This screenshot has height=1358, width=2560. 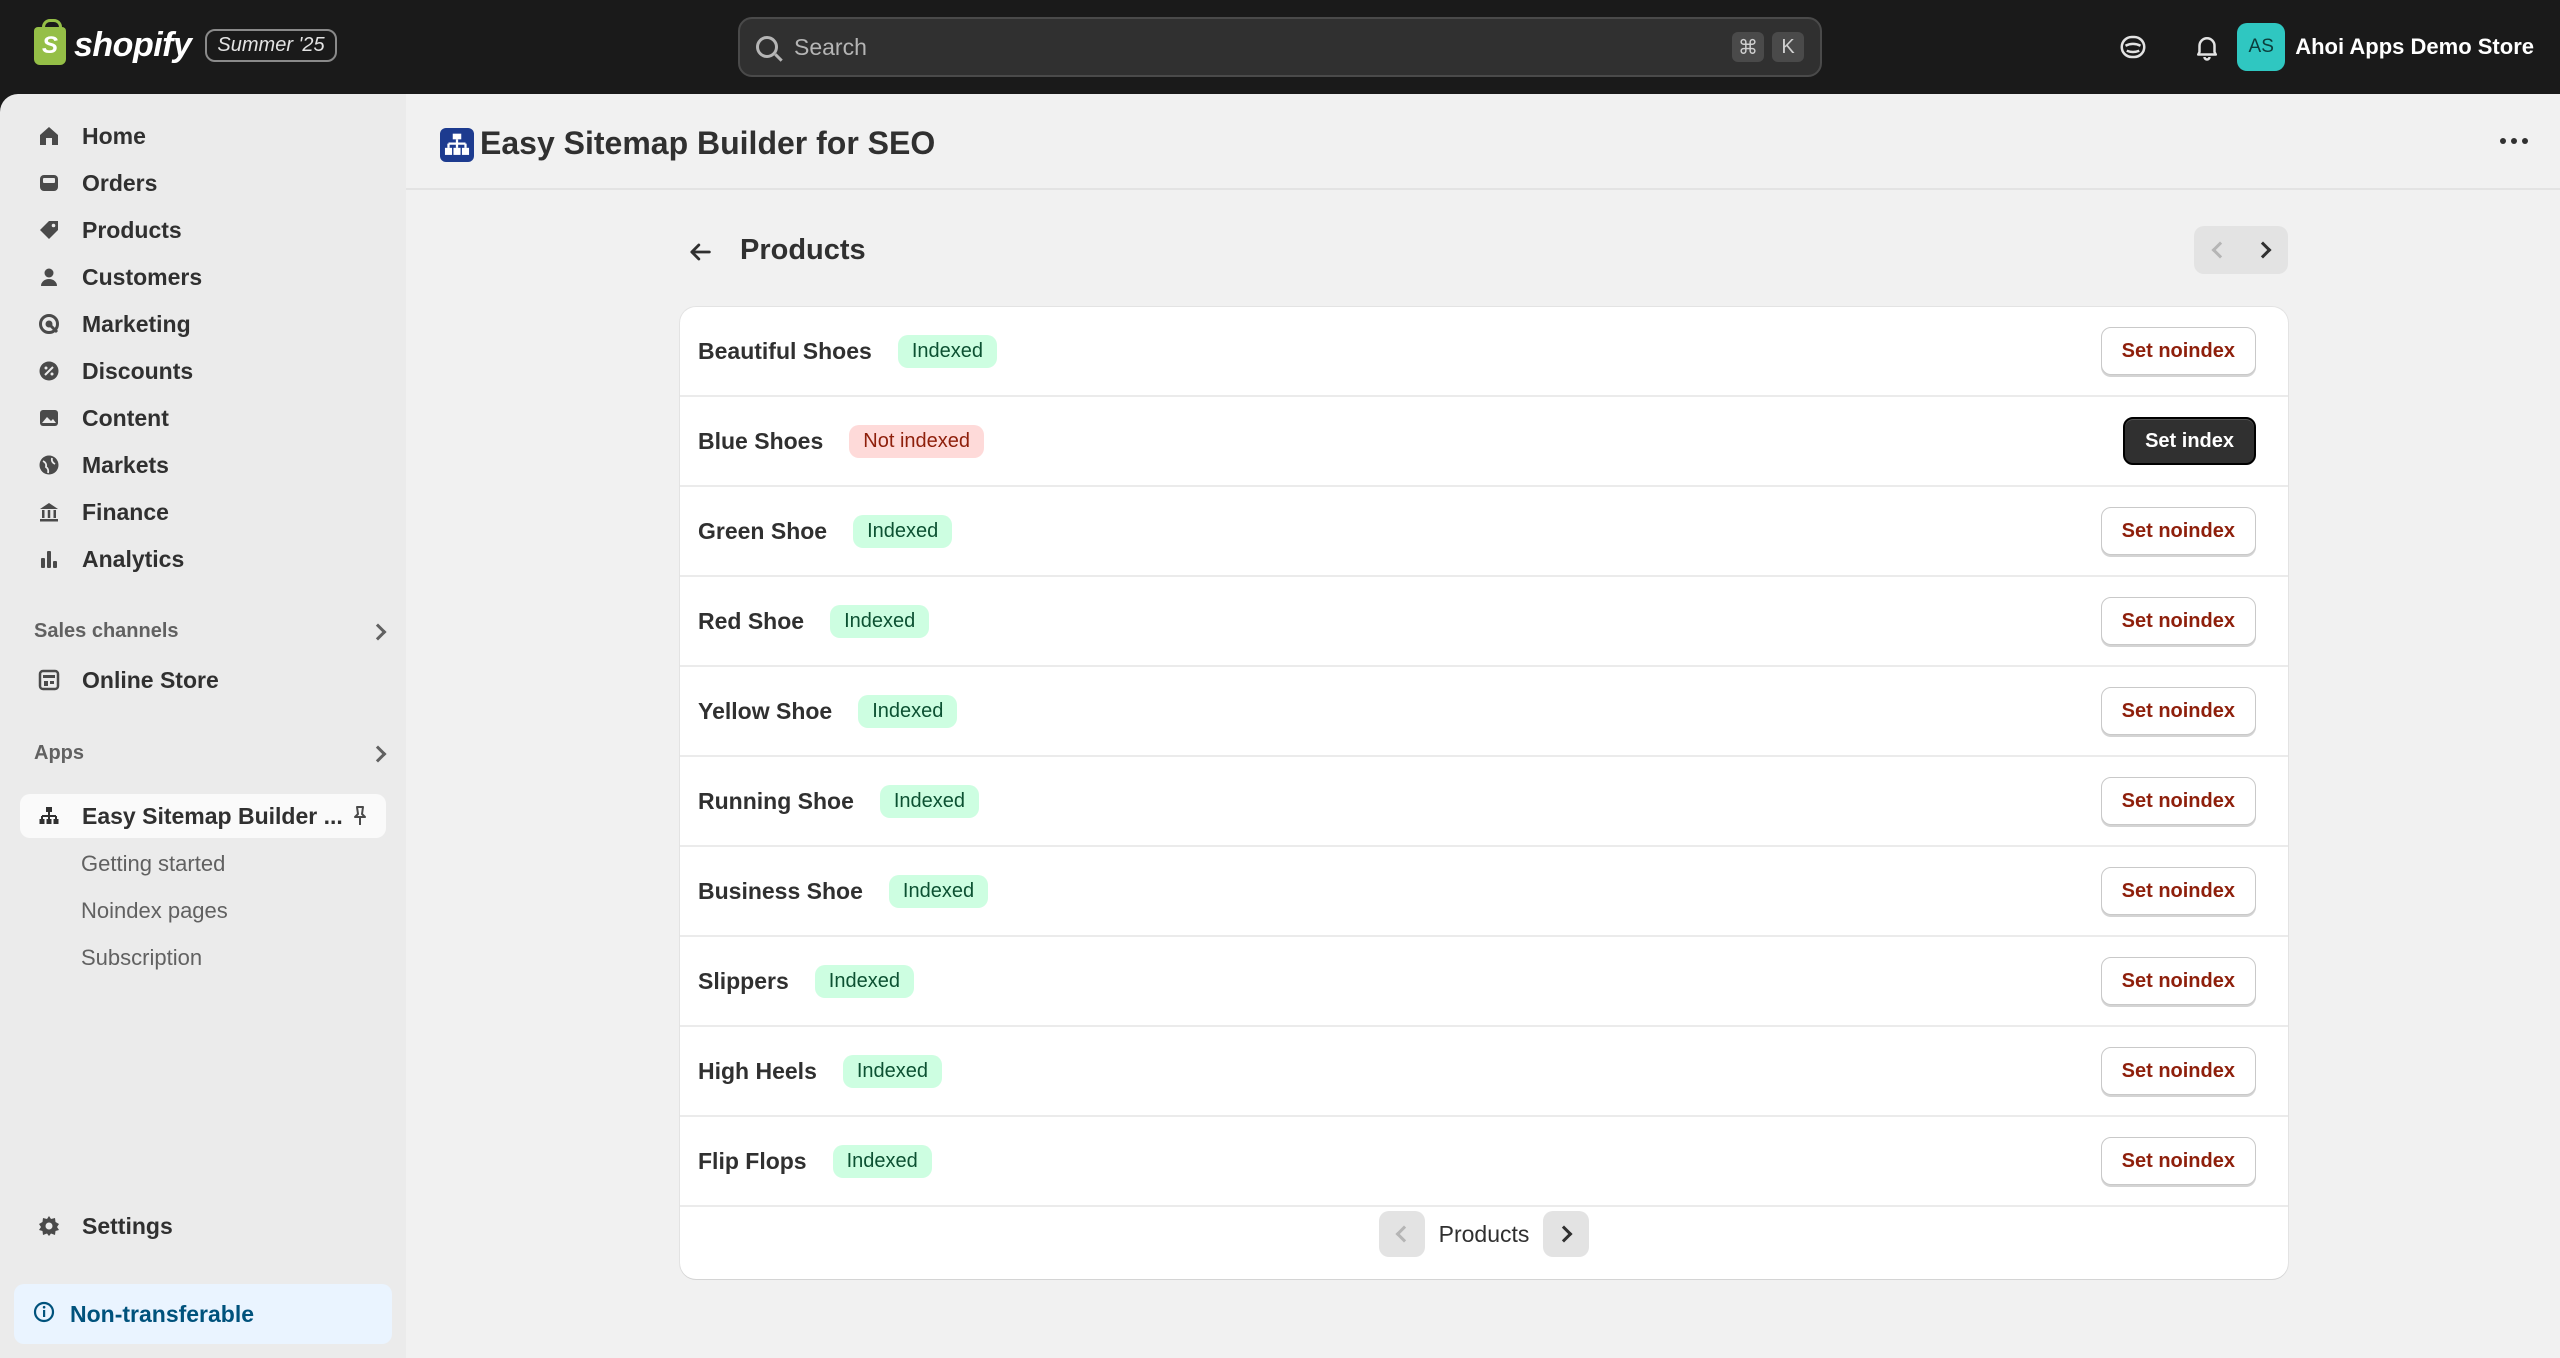 What do you see at coordinates (203, 324) in the screenshot?
I see `sidebar-item-marketing: Marketing` at bounding box center [203, 324].